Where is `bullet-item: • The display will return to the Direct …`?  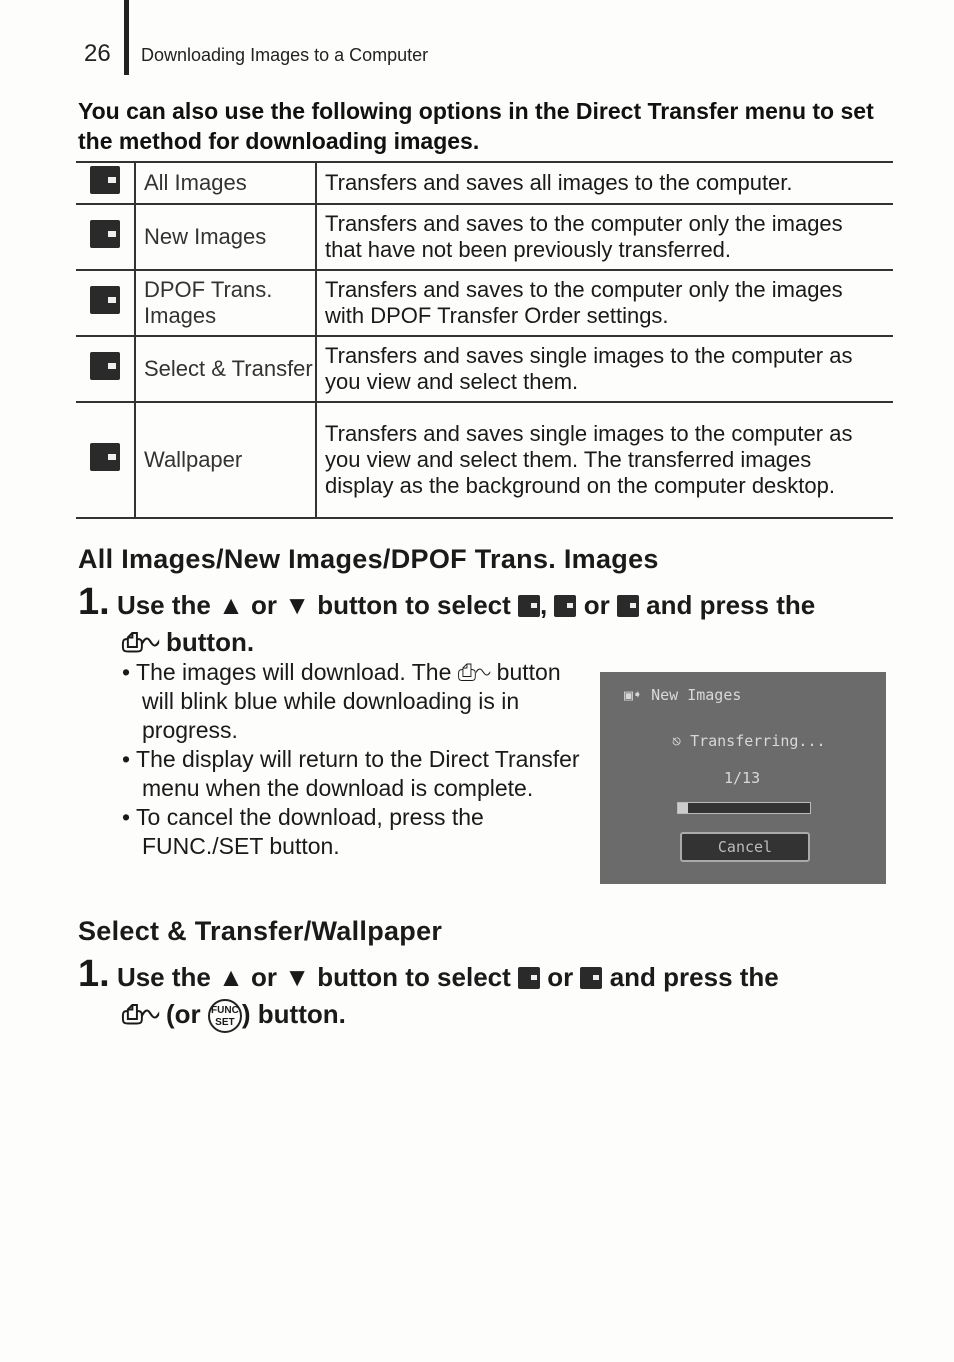 bullet-item: • The display will return to the Direct … is located at coordinates (351, 773).